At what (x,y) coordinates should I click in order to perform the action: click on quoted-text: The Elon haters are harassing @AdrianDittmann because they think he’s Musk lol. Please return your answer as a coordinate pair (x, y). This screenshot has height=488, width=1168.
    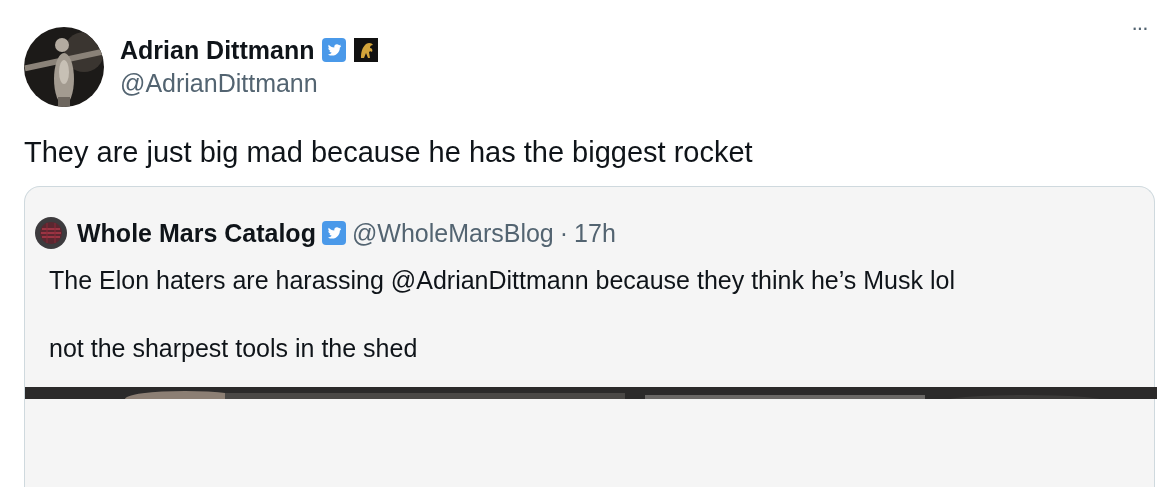
    Looking at the image, I should click on (502, 280).